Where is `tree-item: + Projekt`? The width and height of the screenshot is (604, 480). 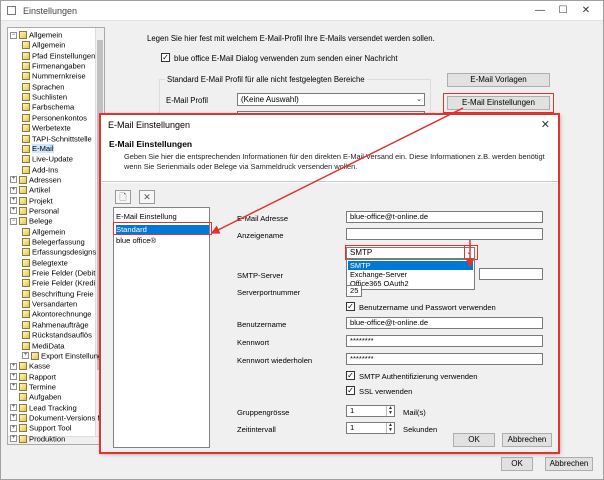
tree-item: + Projekt is located at coordinates (31, 200).